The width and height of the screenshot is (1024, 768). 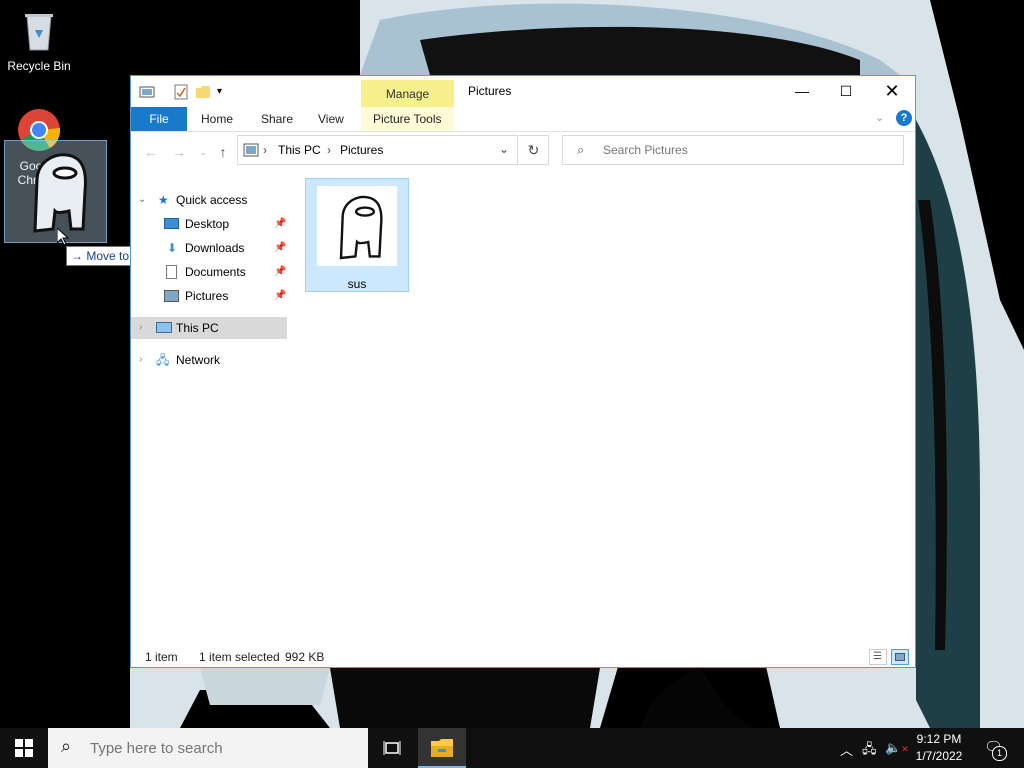 What do you see at coordinates (39, 32) in the screenshot?
I see `recycle-bin-icon` at bounding box center [39, 32].